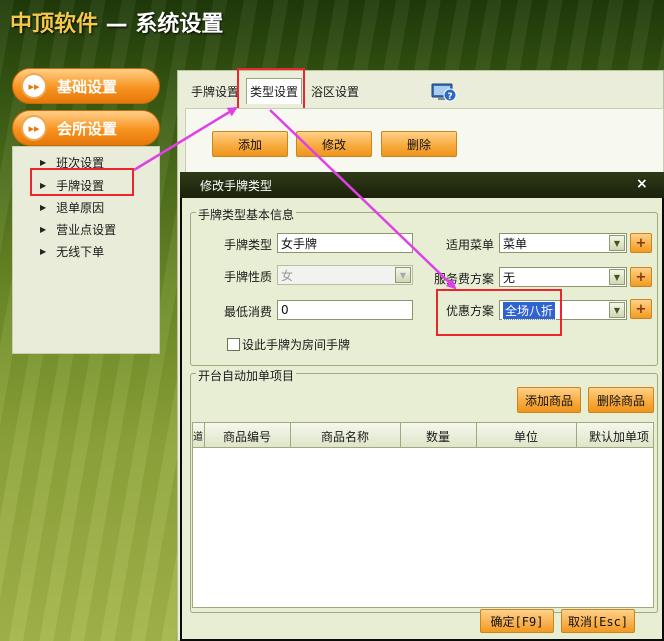 This screenshot has width=664, height=641. What do you see at coordinates (54, 24) in the screenshot?
I see `brand-name: 中顶软件` at bounding box center [54, 24].